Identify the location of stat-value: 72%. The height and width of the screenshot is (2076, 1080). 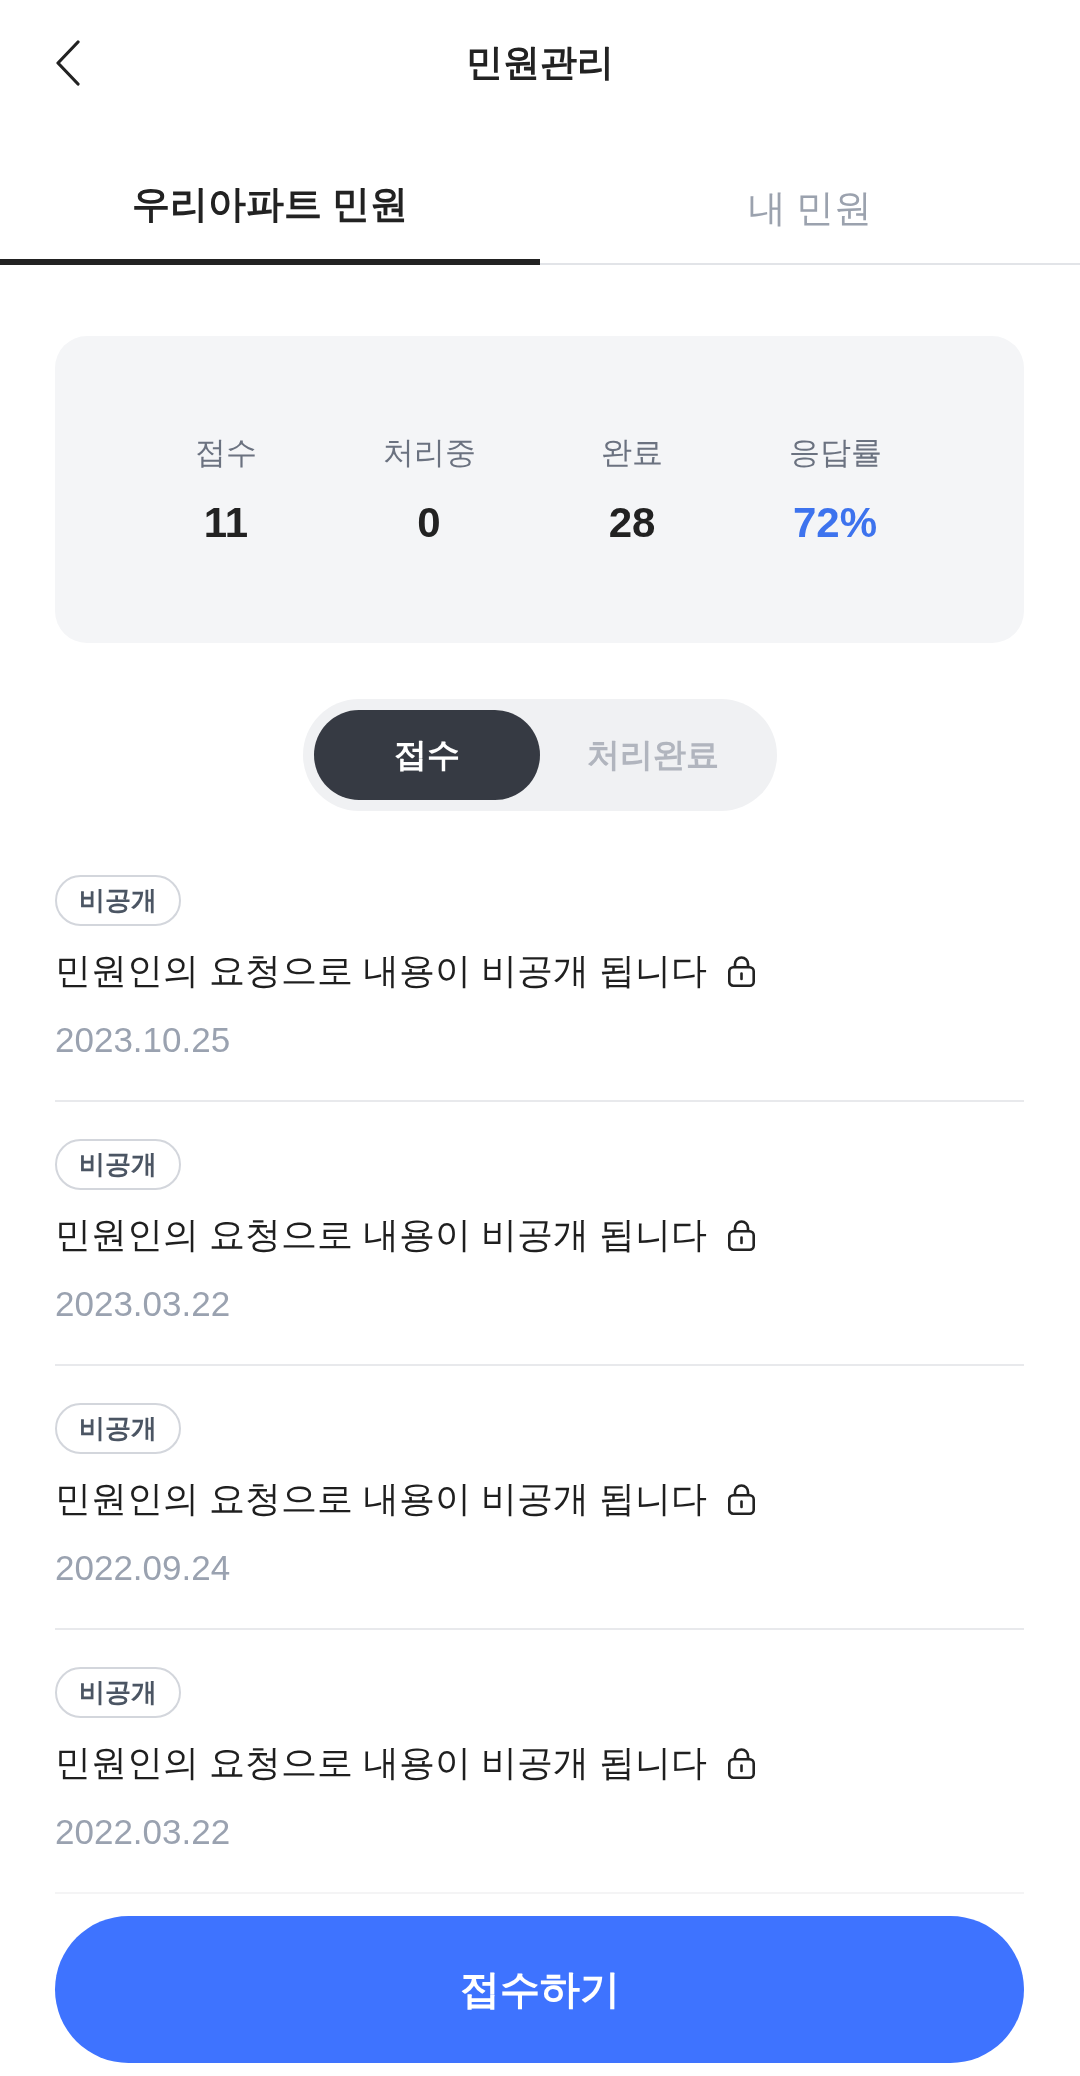
(835, 522).